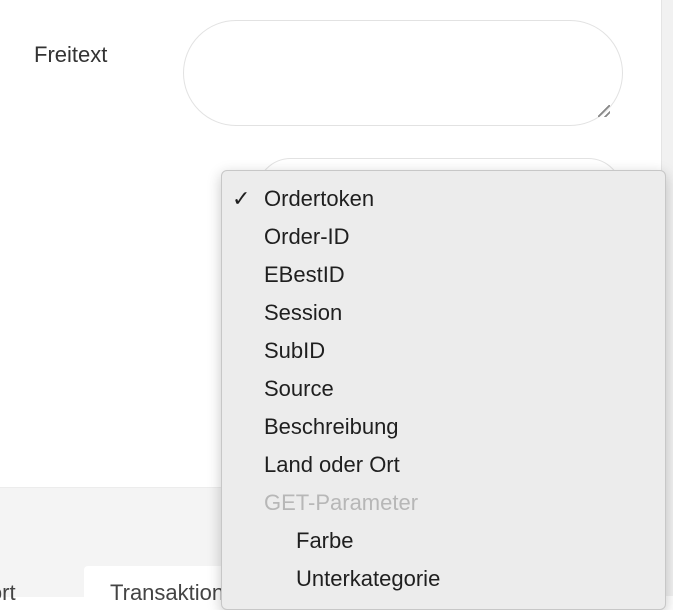  I want to click on option-ebestid: EBestID, so click(443, 275).